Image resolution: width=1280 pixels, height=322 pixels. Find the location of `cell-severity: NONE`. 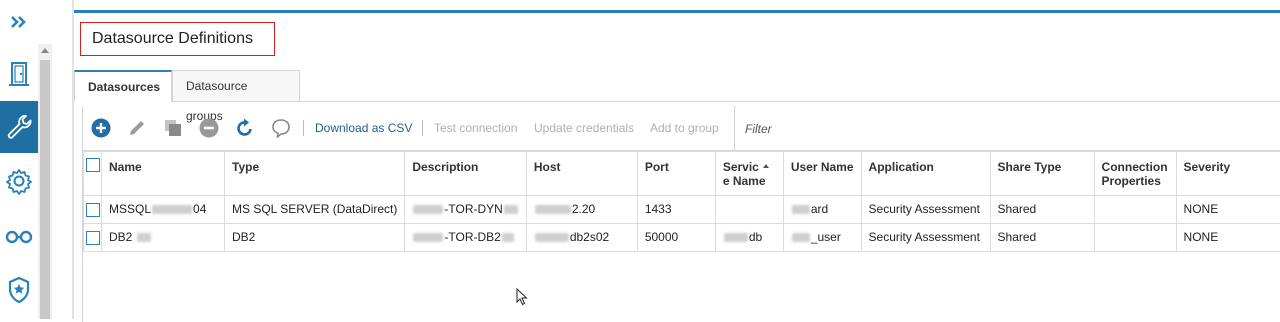

cell-severity: NONE is located at coordinates (1228, 210).